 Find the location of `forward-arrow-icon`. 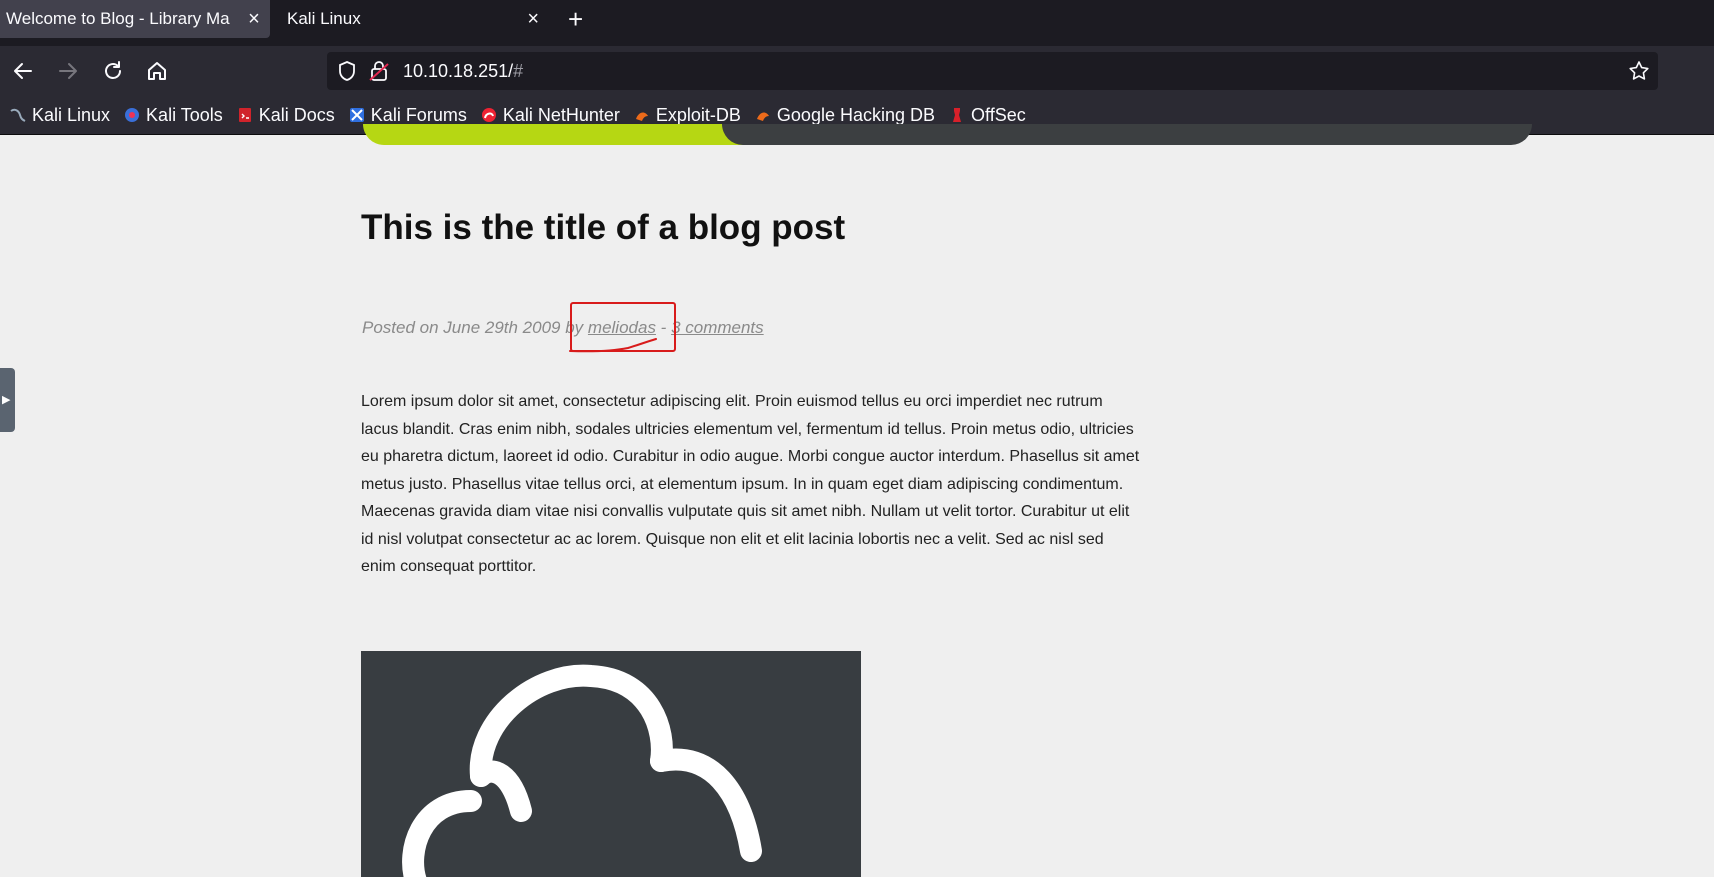

forward-arrow-icon is located at coordinates (68, 71).